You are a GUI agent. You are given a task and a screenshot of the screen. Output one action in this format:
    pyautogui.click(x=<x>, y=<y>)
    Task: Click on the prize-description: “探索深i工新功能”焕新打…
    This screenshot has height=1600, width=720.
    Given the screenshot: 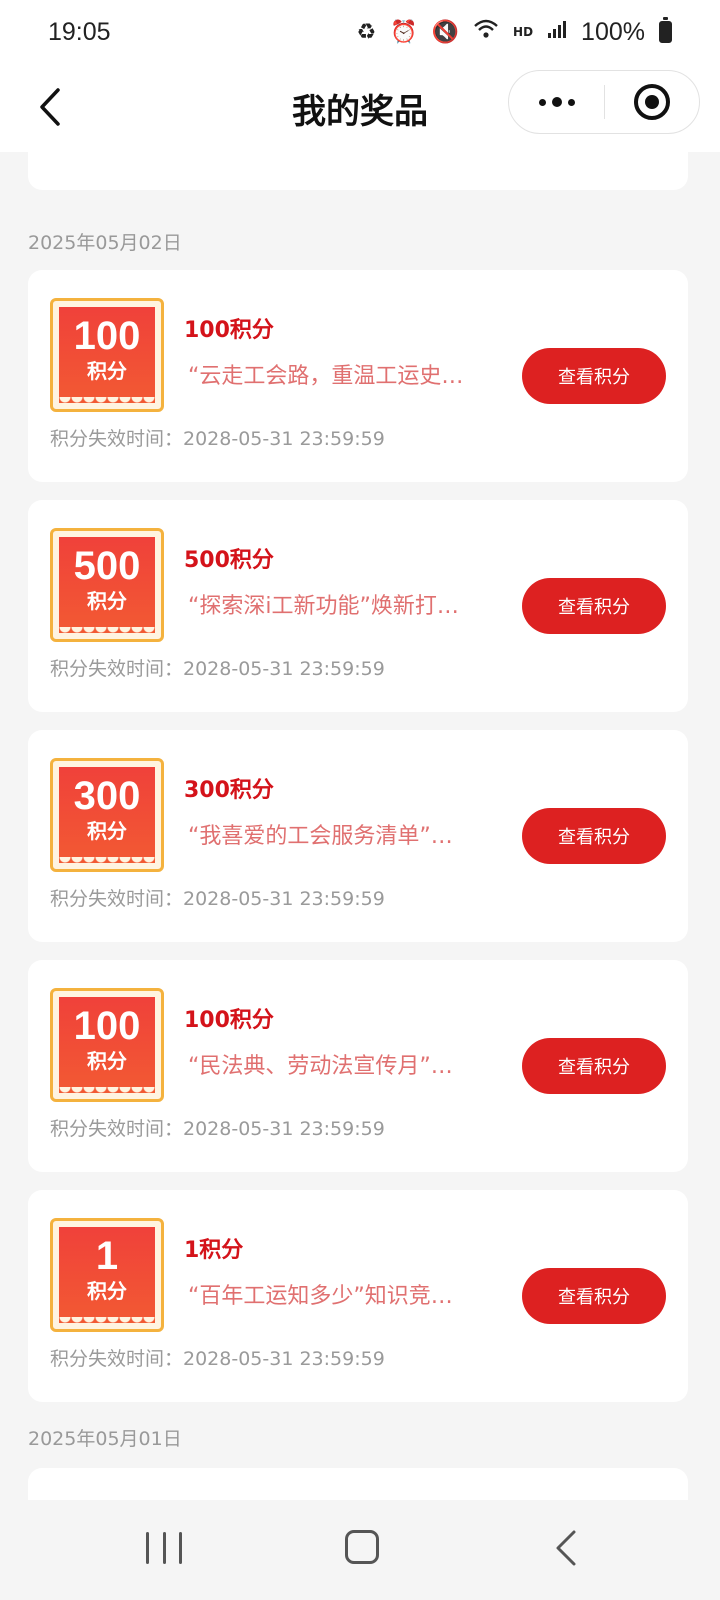 What is the action you would take?
    pyautogui.click(x=323, y=606)
    